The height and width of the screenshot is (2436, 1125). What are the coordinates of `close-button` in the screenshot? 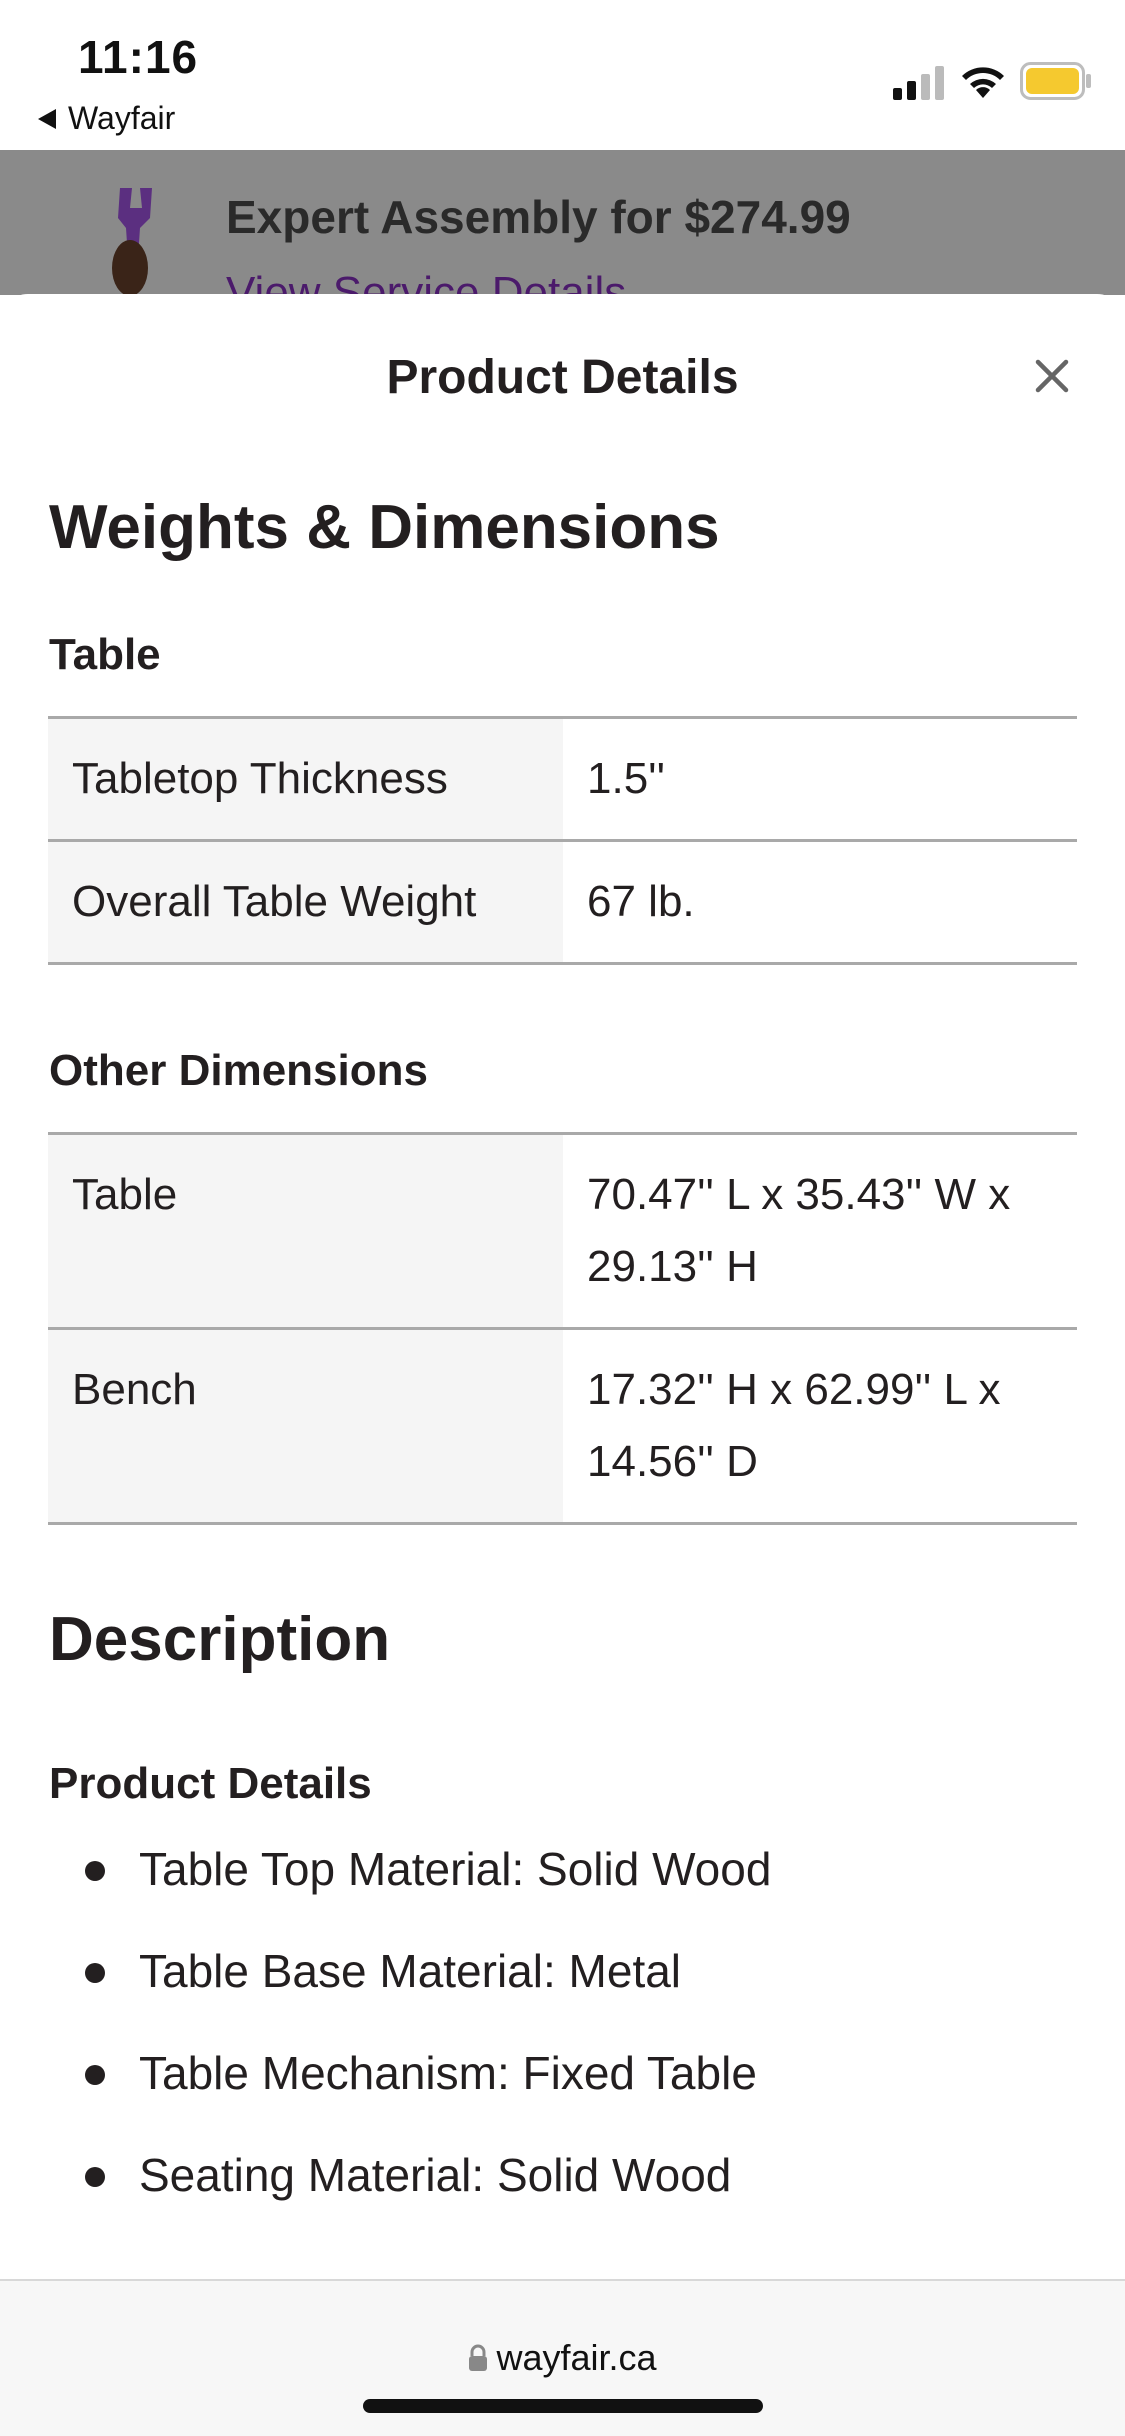 It's located at (1052, 376).